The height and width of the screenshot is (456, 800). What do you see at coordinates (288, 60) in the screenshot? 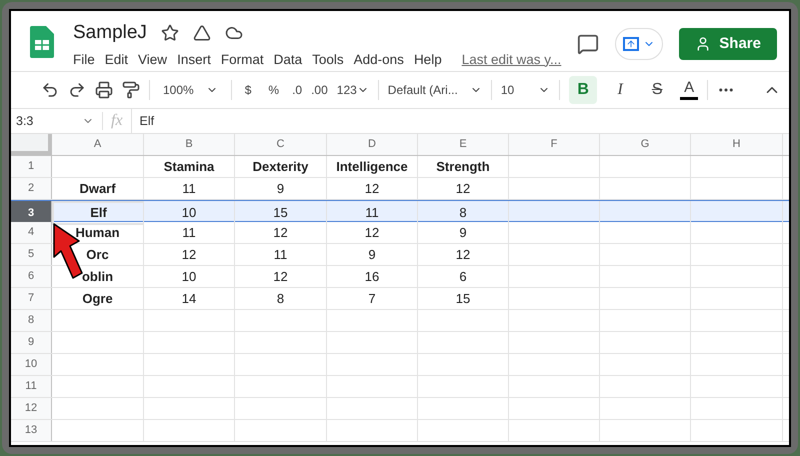
I see `menu-item: Data` at bounding box center [288, 60].